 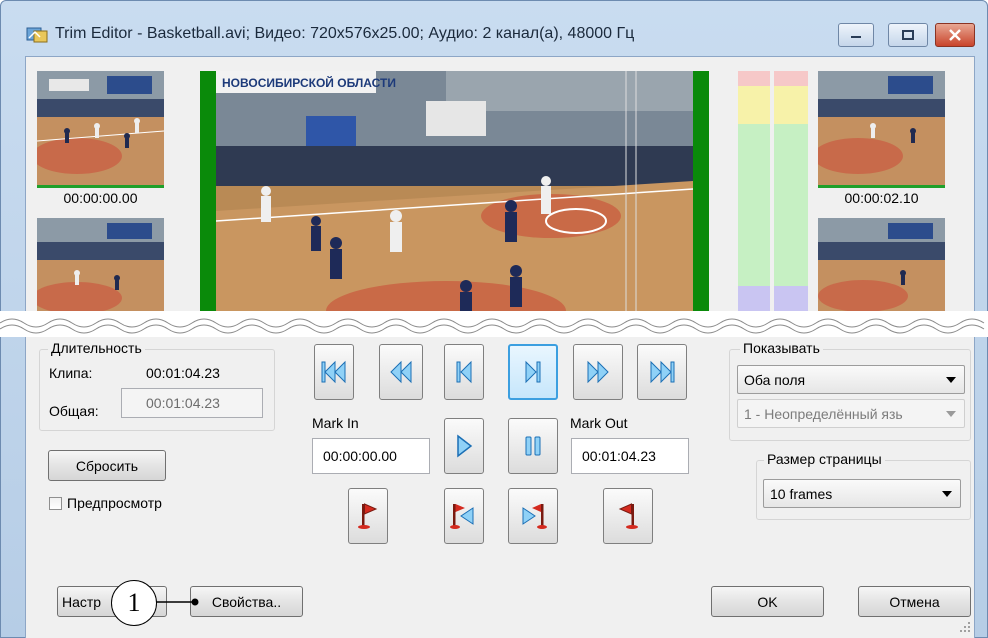 I want to click on mark-in-label: Mark In, so click(x=335, y=423).